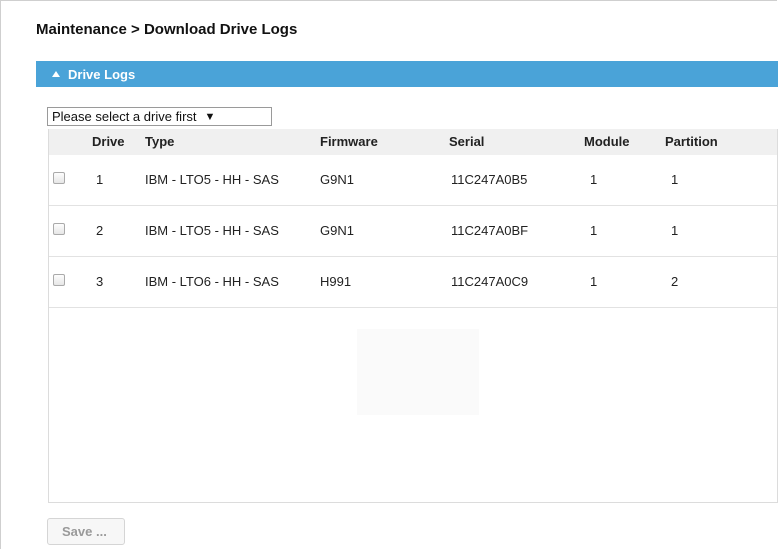 The width and height of the screenshot is (778, 550). What do you see at coordinates (489, 179) in the screenshot?
I see `cell-serial: 11C247A0B5` at bounding box center [489, 179].